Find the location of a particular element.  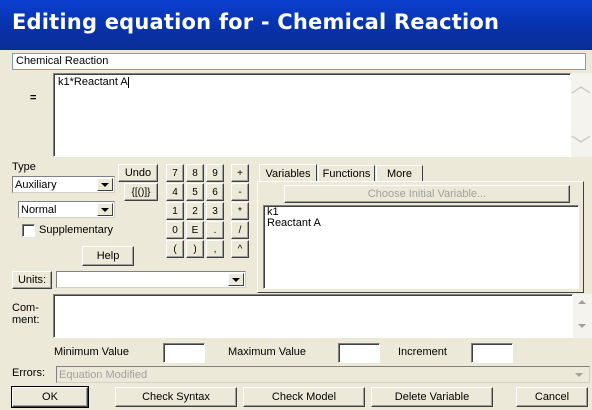

equals-label: = is located at coordinates (33, 98).